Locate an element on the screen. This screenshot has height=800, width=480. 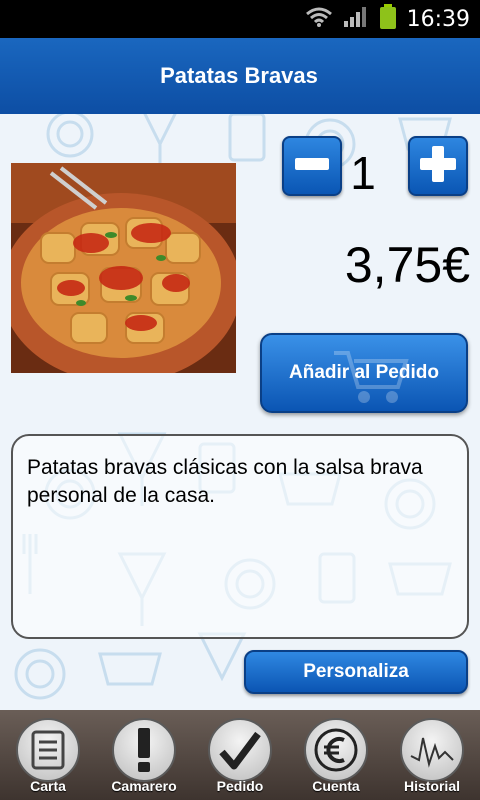
quantity-value: 1 is located at coordinates (363, 173).